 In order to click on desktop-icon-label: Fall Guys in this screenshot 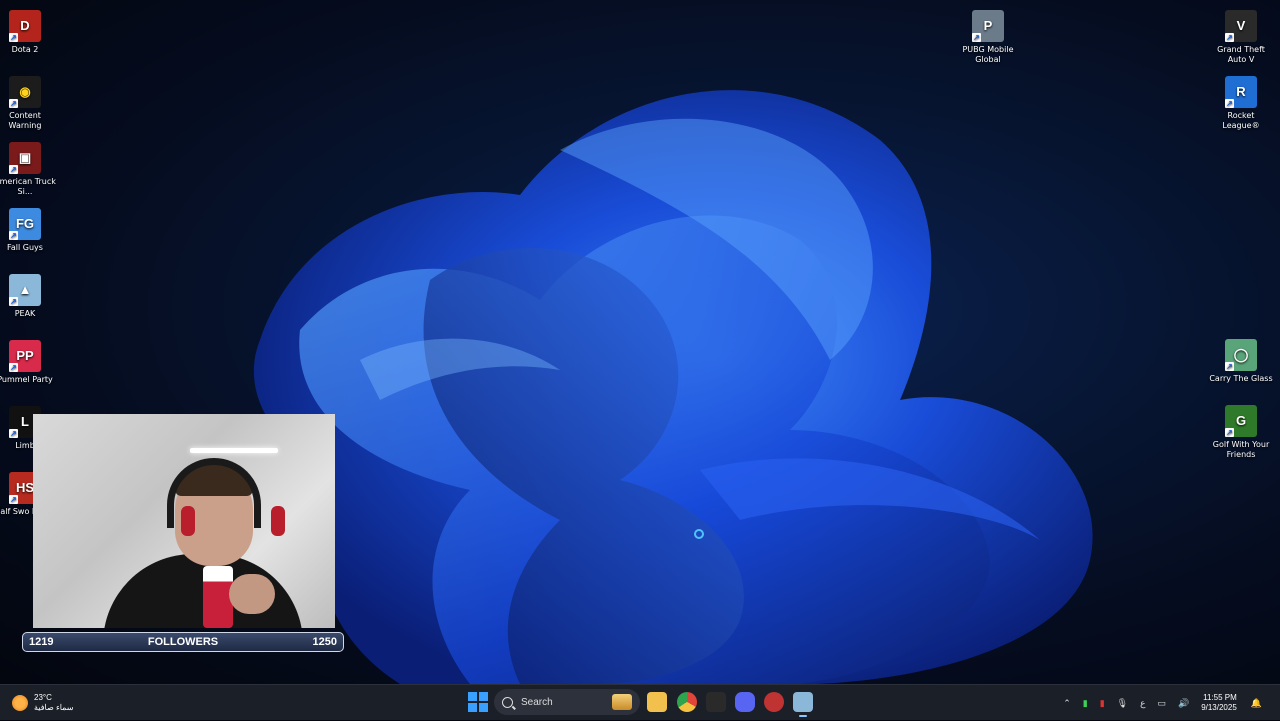, I will do `click(25, 247)`.